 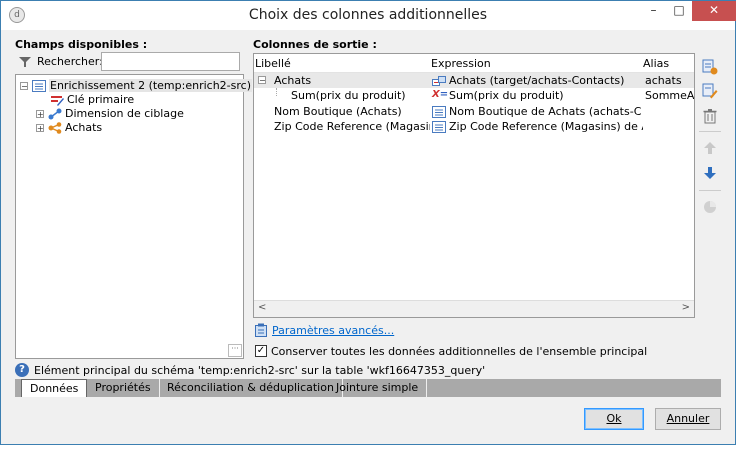 I want to click on distribution-button, so click(x=710, y=208).